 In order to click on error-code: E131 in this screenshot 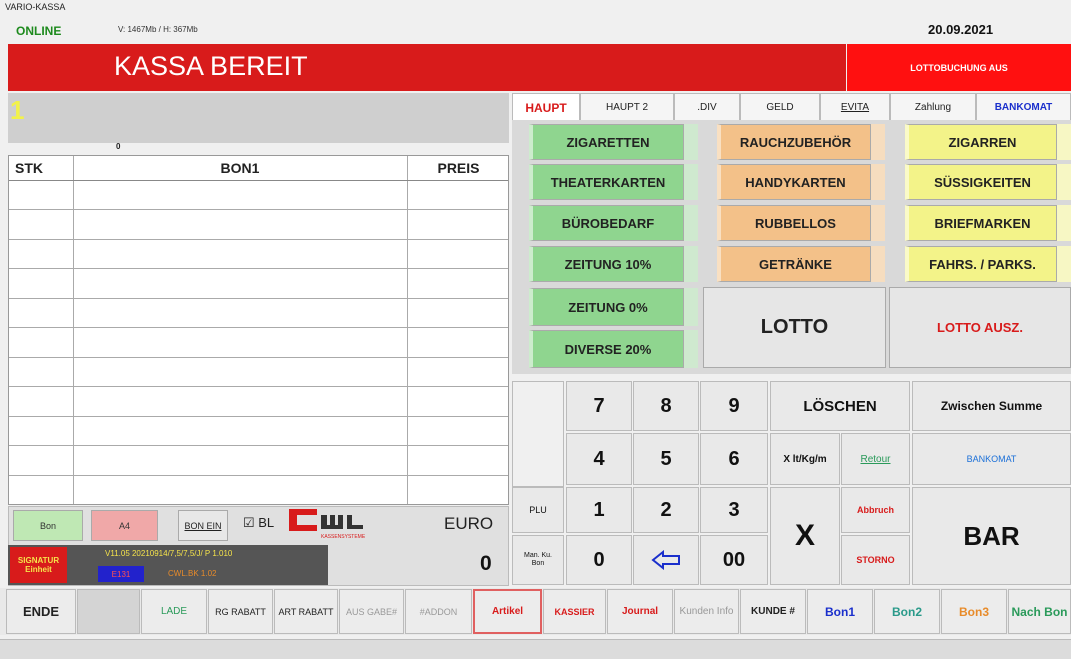, I will do `click(121, 574)`.